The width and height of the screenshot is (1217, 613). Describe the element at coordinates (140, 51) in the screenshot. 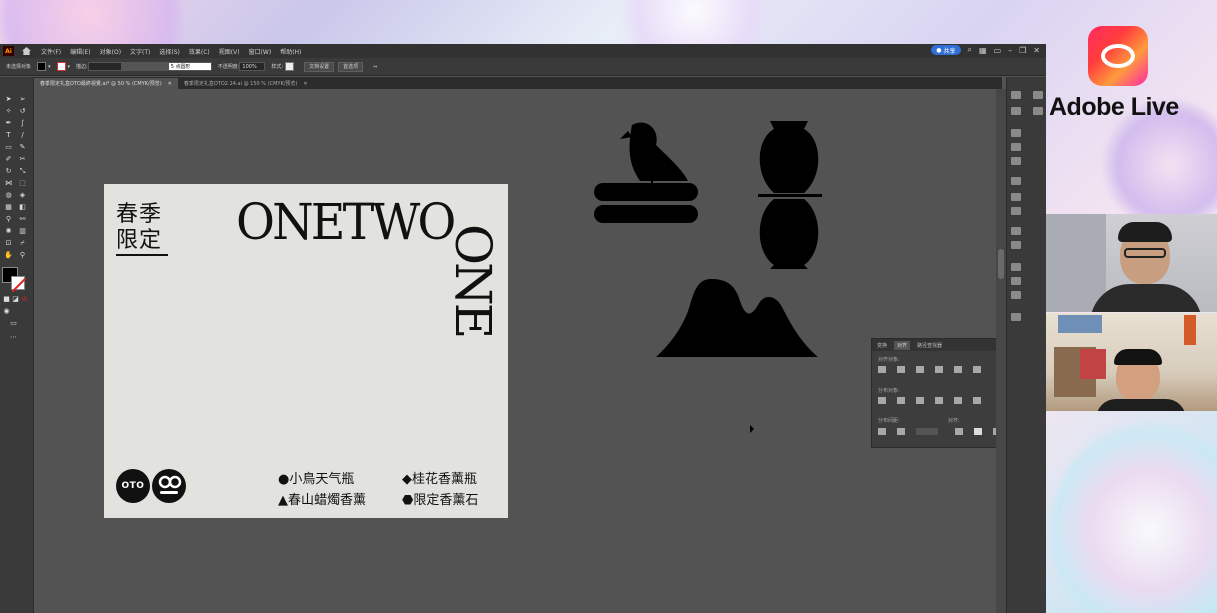

I see `menu-type: 文字(T)` at that location.